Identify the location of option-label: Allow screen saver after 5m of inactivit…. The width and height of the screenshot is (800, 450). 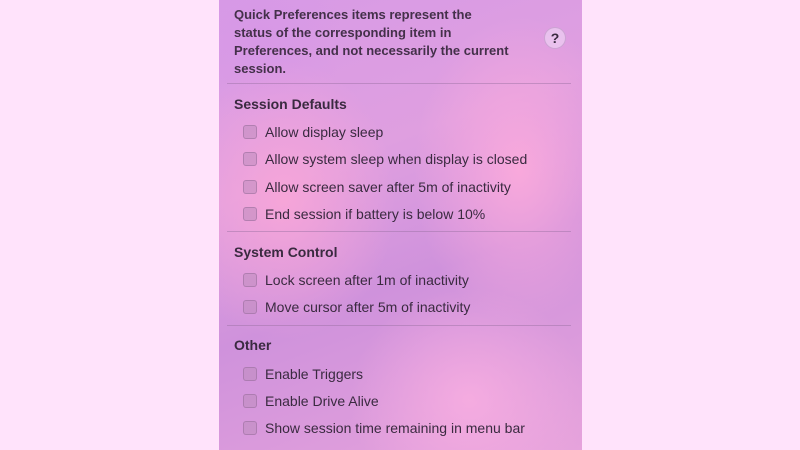
(388, 187).